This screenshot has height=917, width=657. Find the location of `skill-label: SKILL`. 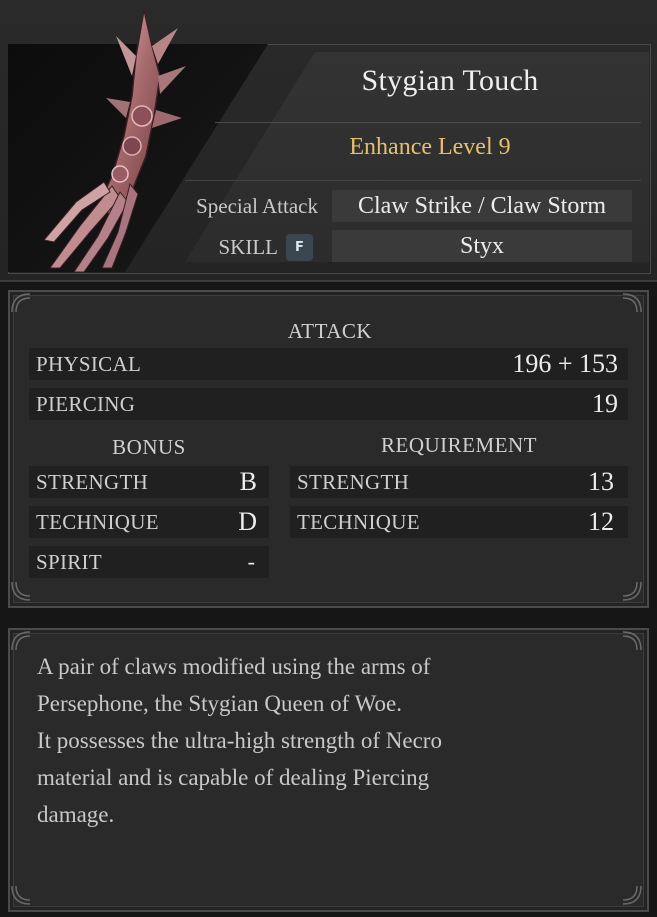

skill-label: SKILL is located at coordinates (248, 247).